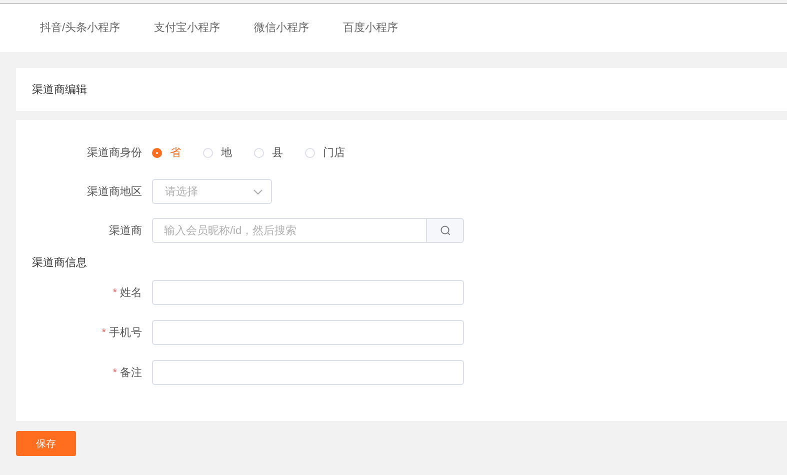 The height and width of the screenshot is (475, 787). What do you see at coordinates (114, 153) in the screenshot?
I see `field-label: 渠道商身份` at bounding box center [114, 153].